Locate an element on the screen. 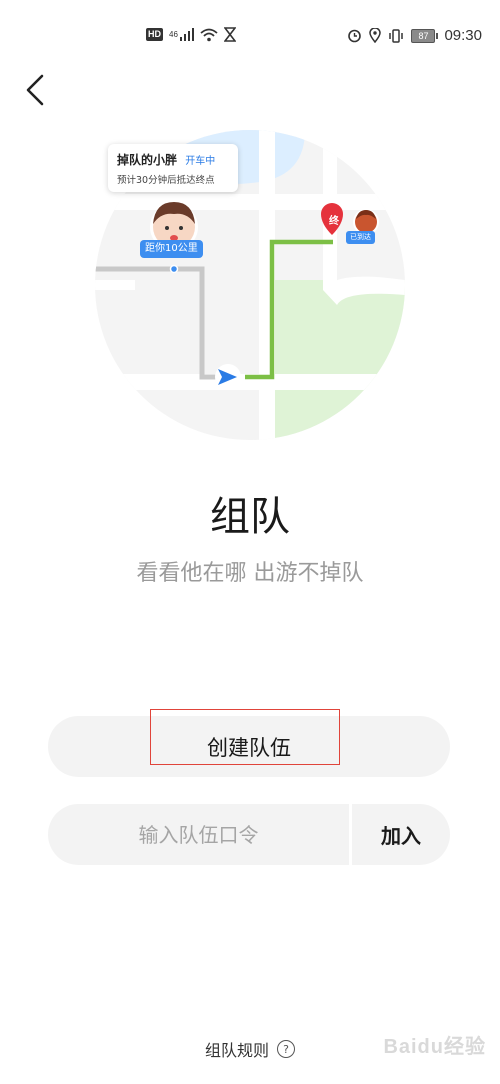  member-eta: 预计30分钟后抵达终点 is located at coordinates (166, 180).